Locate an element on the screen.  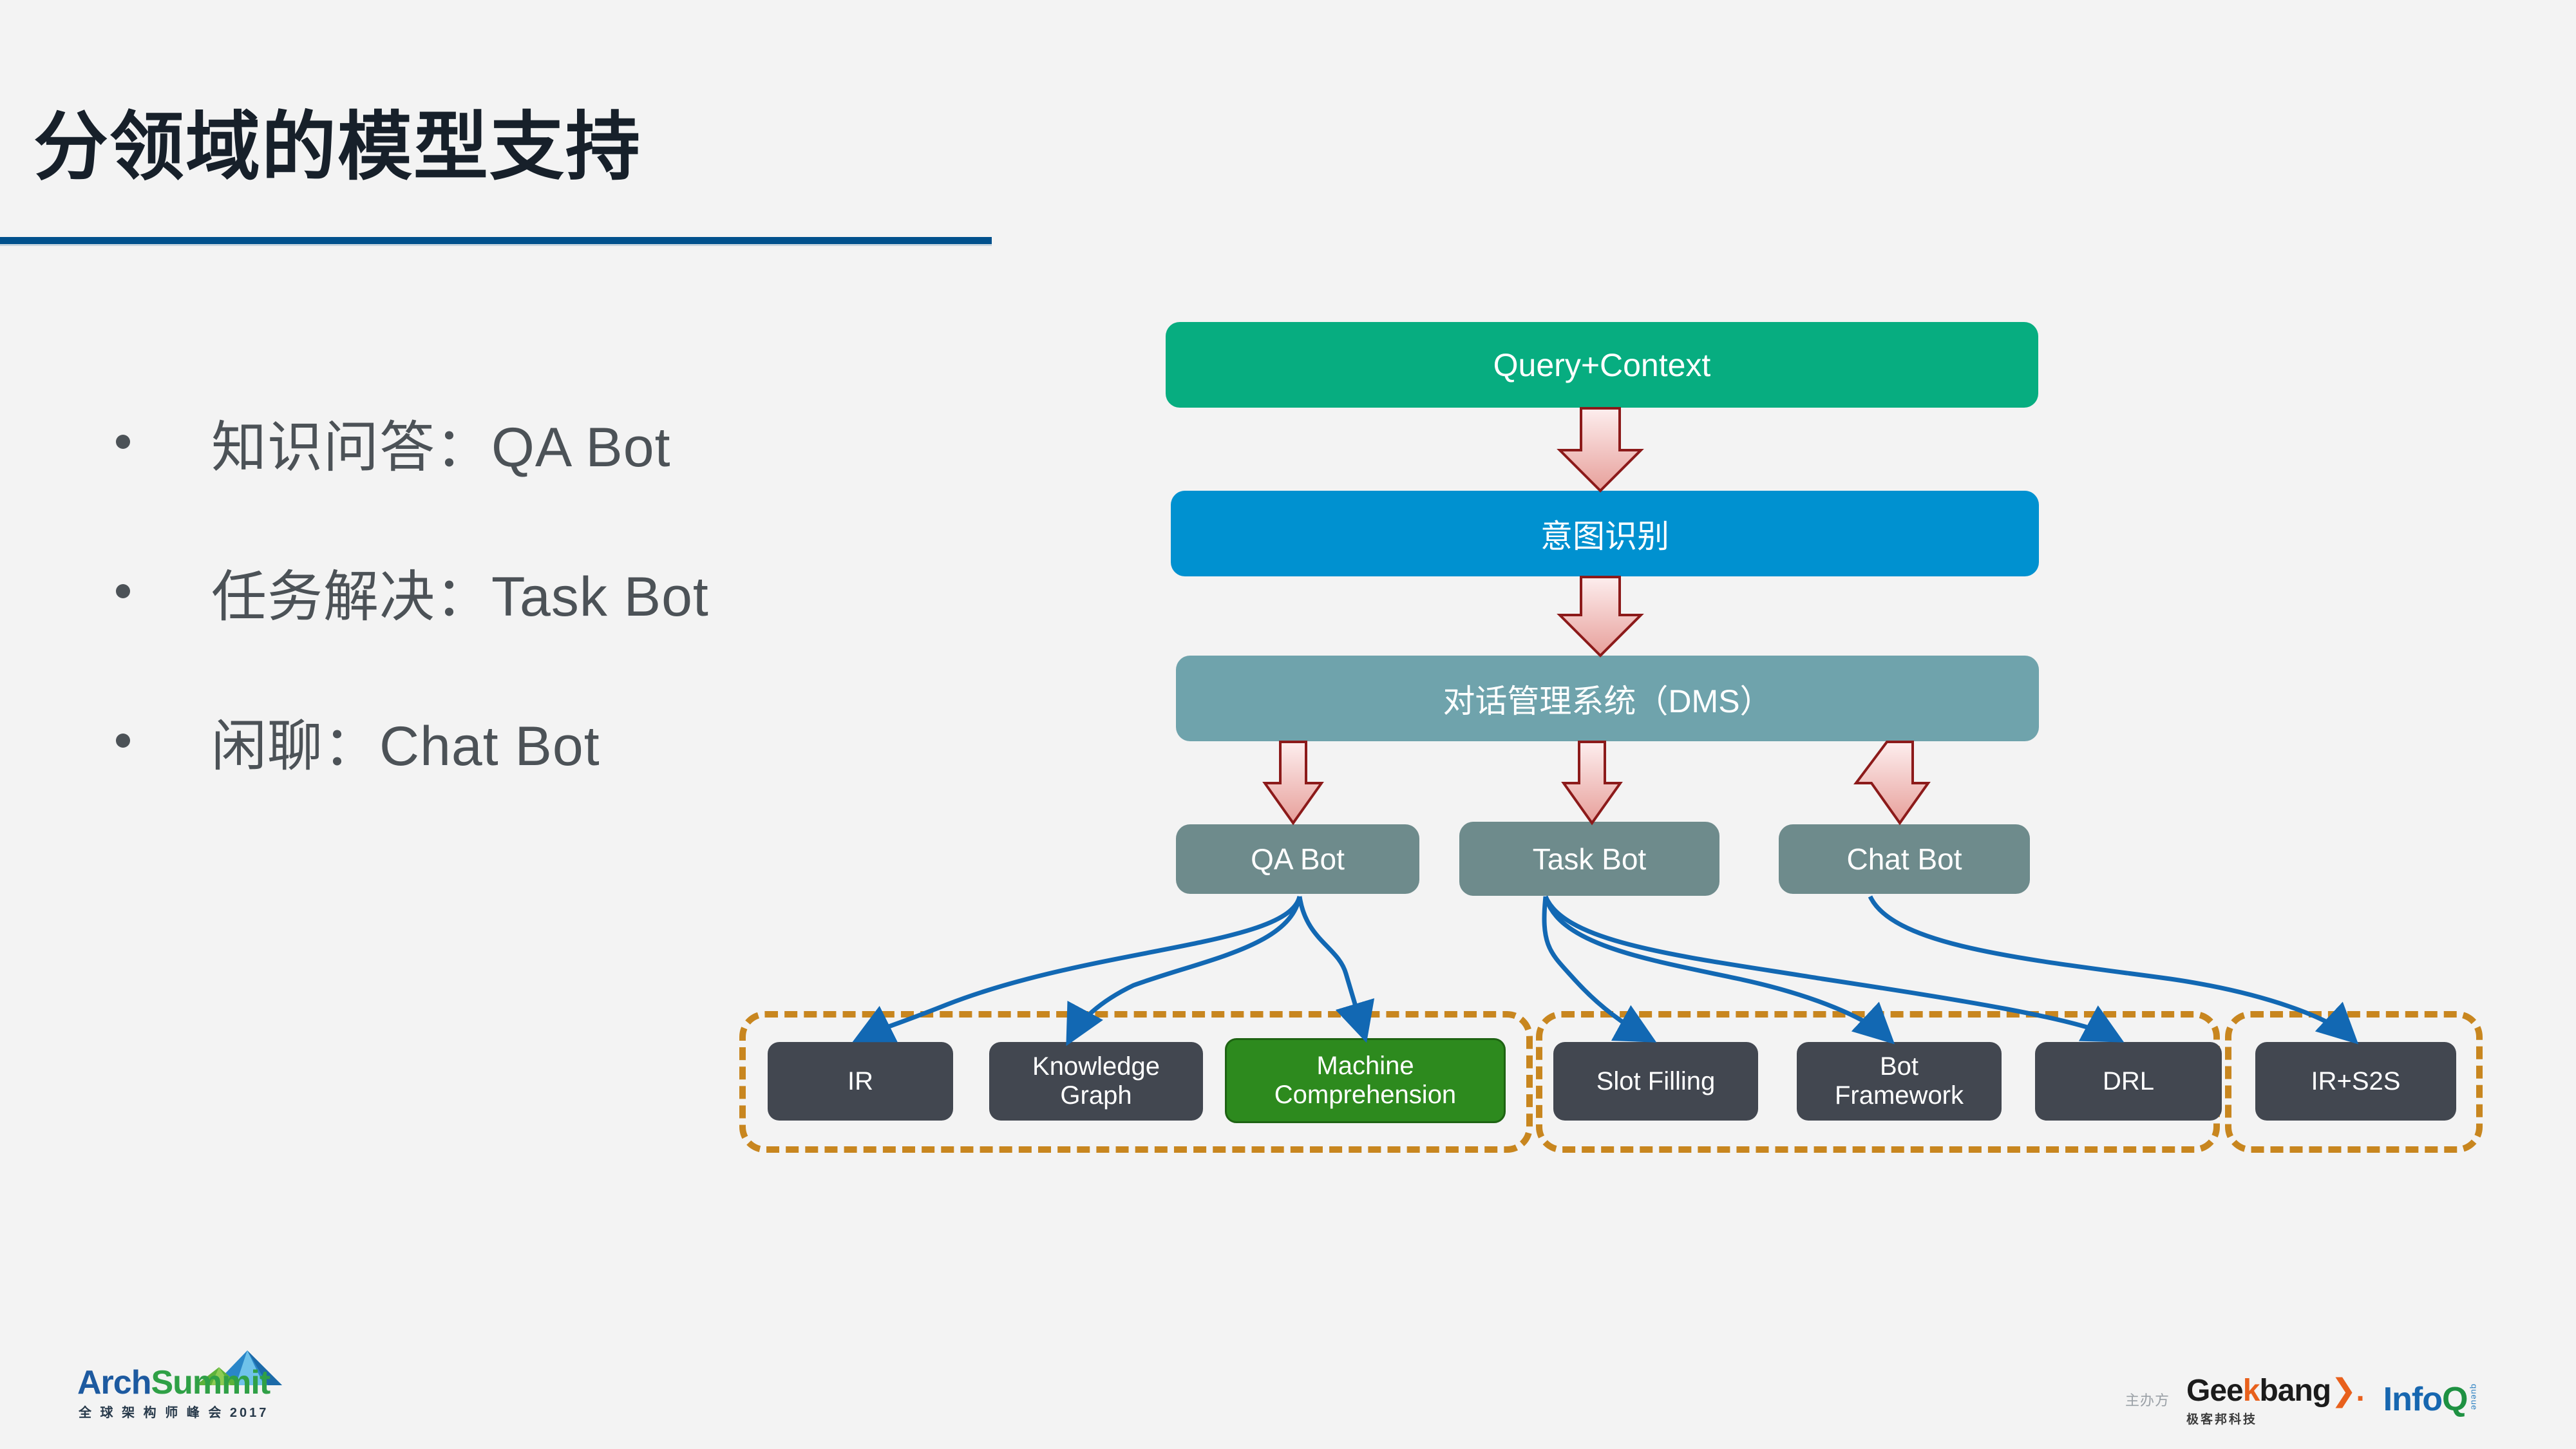
infoq-wordmark: InfoQ is located at coordinates (2425, 1399).